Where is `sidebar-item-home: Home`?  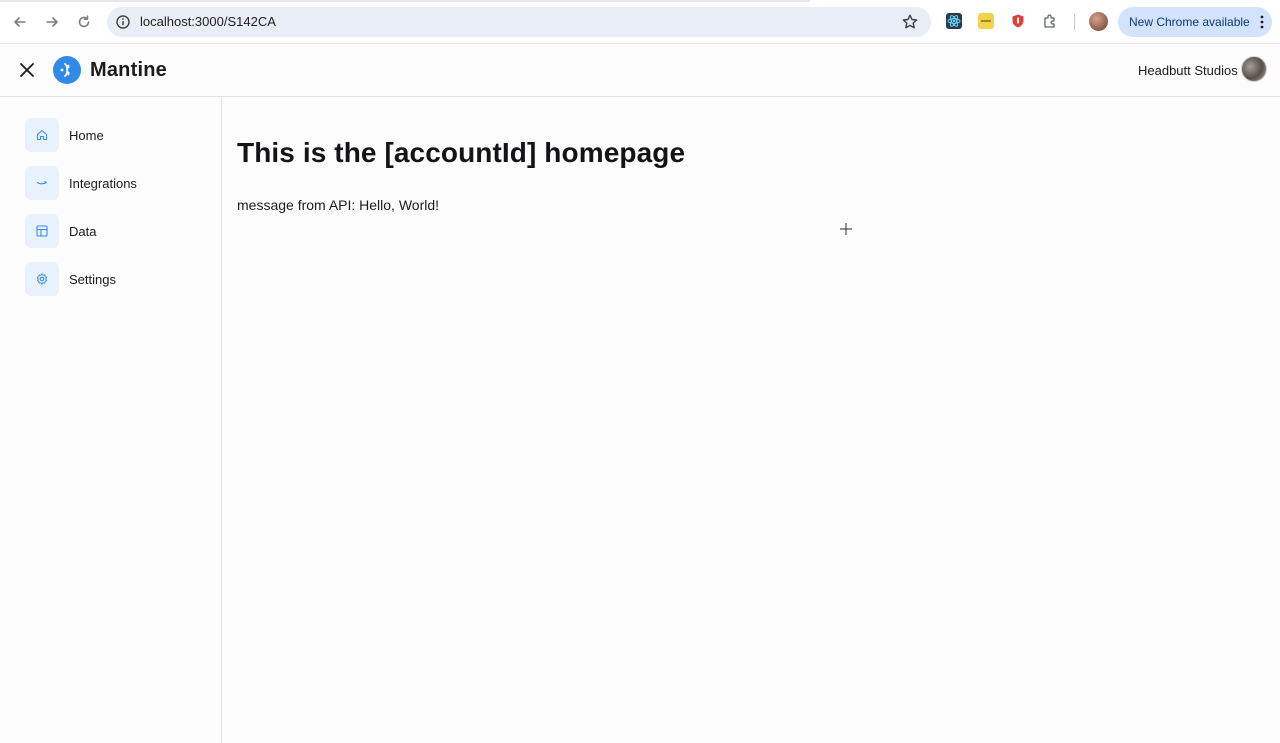
sidebar-item-home: Home is located at coordinates (115, 135).